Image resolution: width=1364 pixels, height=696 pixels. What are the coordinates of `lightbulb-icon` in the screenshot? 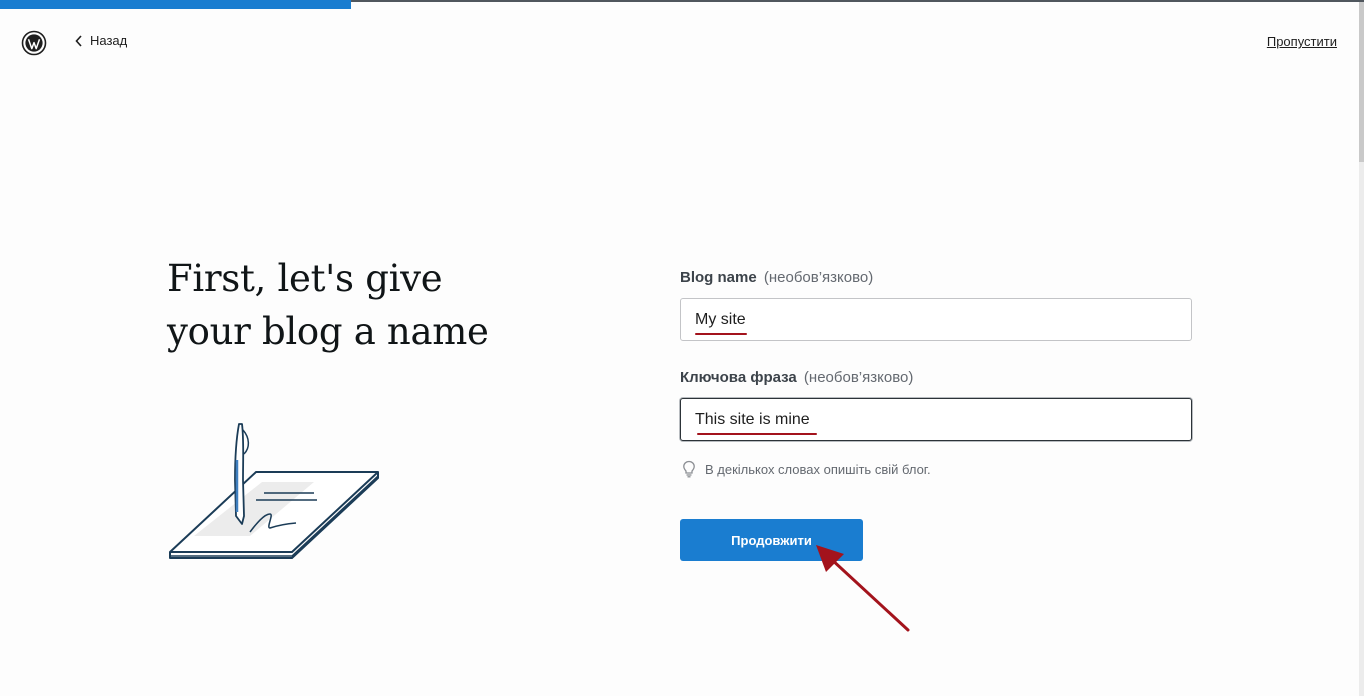 It's located at (689, 469).